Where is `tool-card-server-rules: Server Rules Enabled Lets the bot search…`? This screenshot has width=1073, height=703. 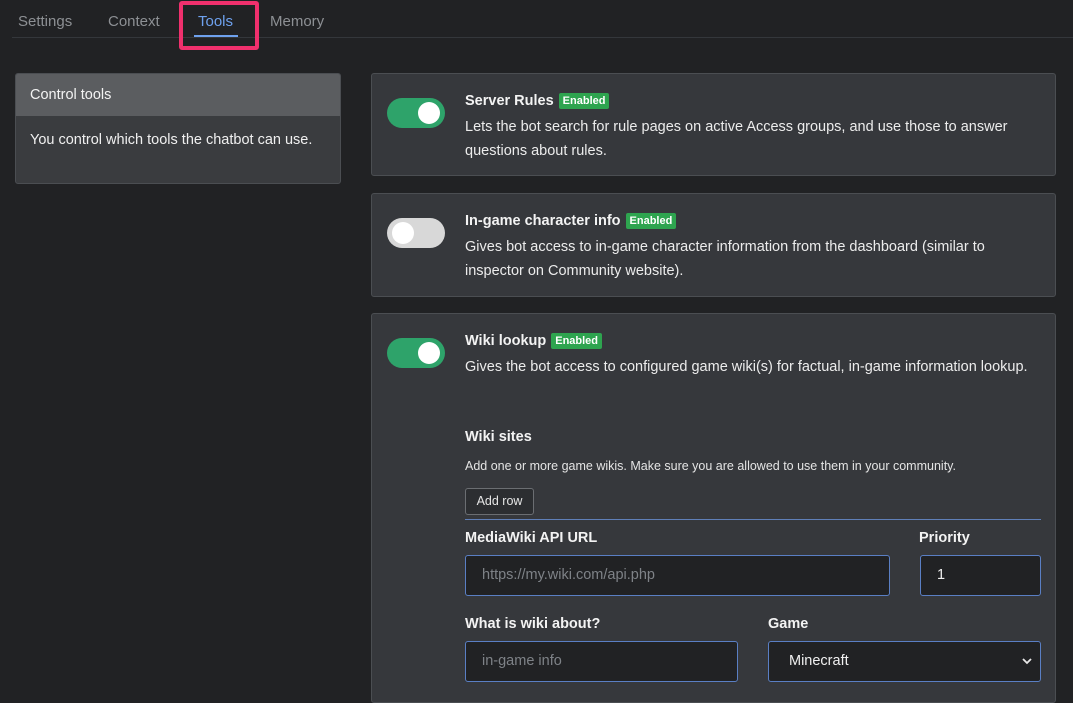
tool-card-server-rules: Server Rules Enabled Lets the bot search… is located at coordinates (713, 124).